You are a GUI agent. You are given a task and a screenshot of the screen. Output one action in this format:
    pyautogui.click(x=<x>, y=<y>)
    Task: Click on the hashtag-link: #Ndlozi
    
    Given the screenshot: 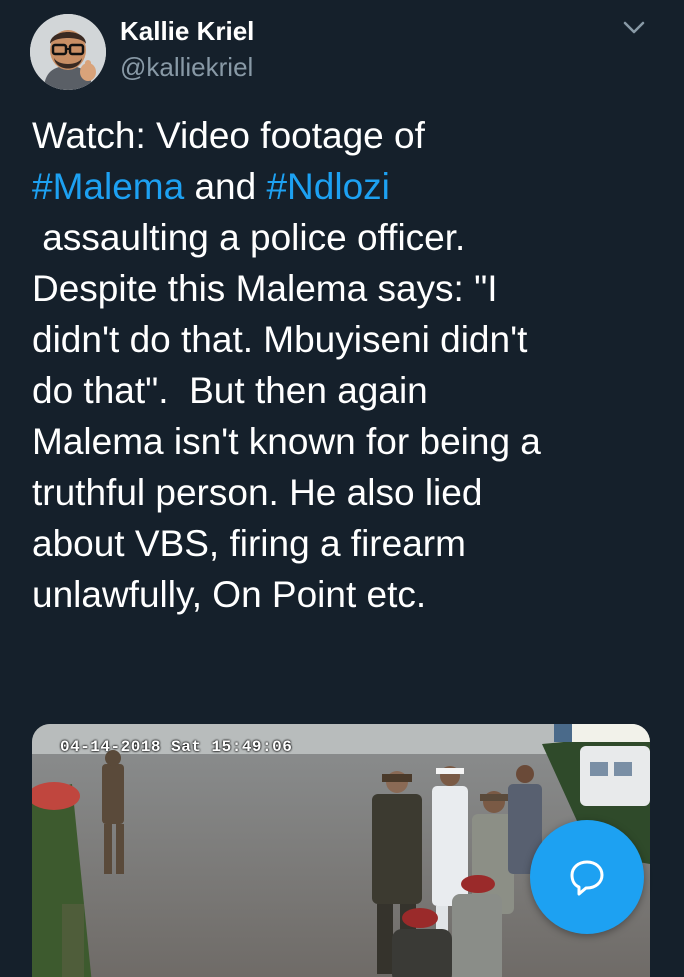 What is the action you would take?
    pyautogui.click(x=327, y=186)
    